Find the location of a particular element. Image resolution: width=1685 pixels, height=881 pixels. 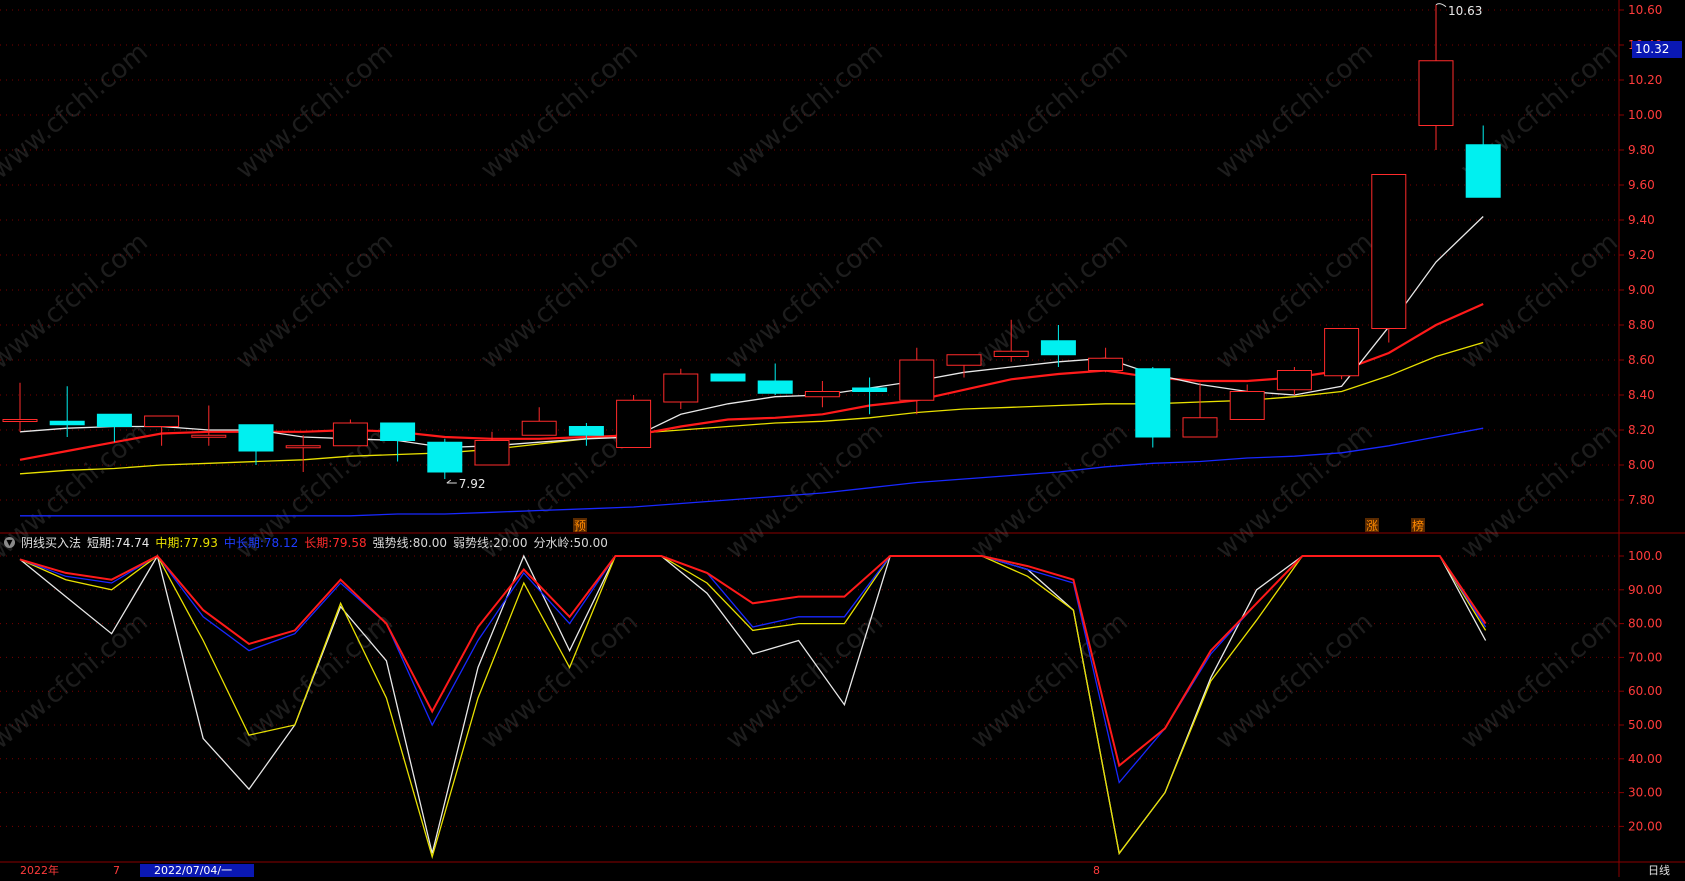

osc-tick-label: 90.00 is located at coordinates (1645, 590).